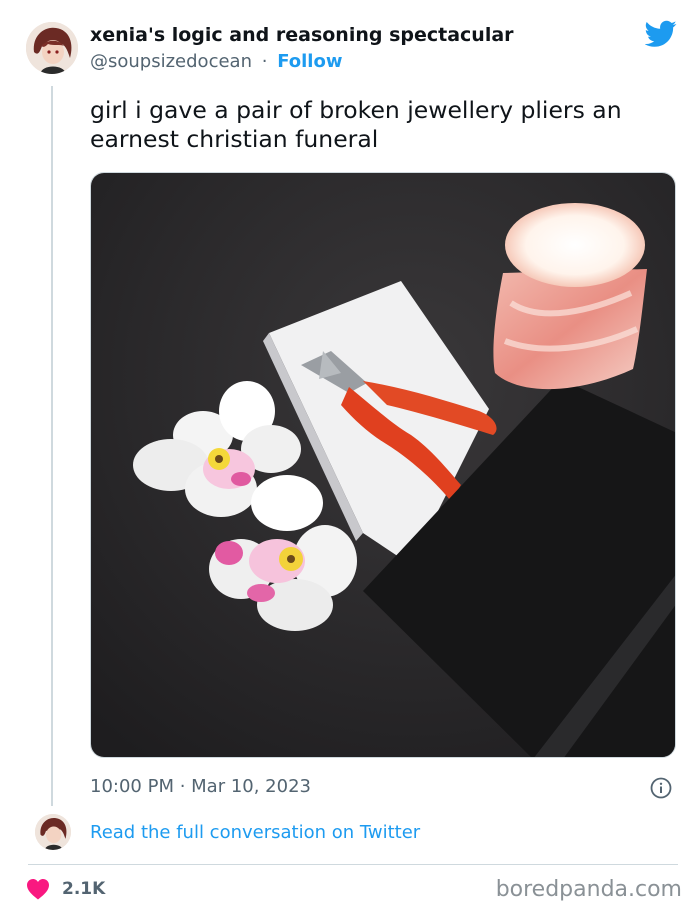  Describe the element at coordinates (309, 61) in the screenshot. I see `follow-button: Follow` at that location.